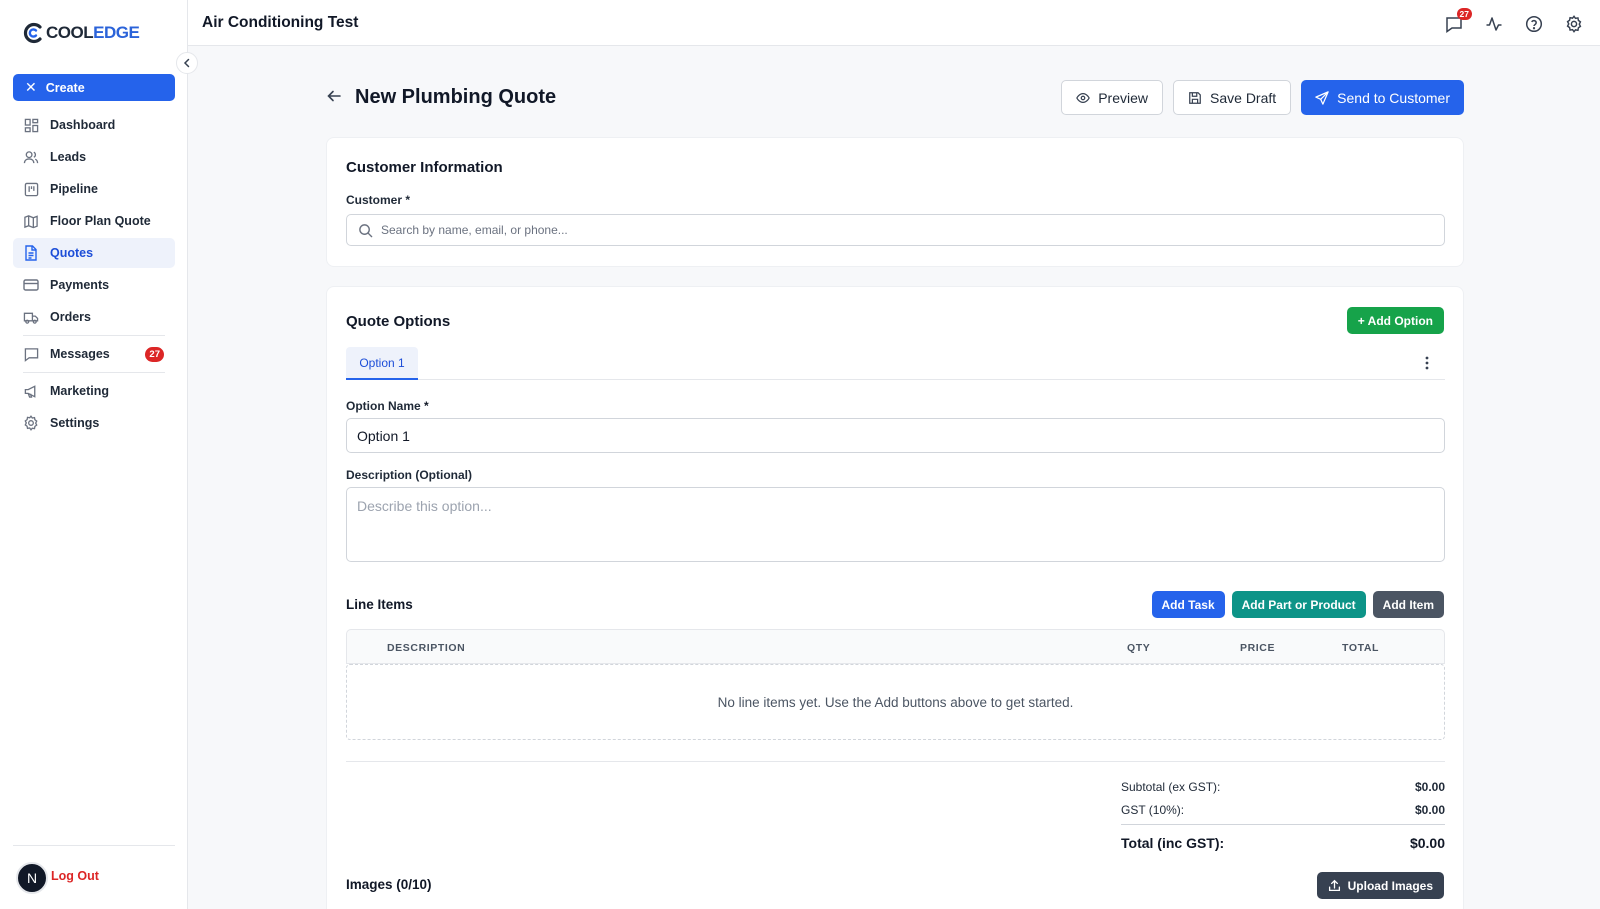 The width and height of the screenshot is (1600, 909). I want to click on gear-icon, so click(1574, 24).